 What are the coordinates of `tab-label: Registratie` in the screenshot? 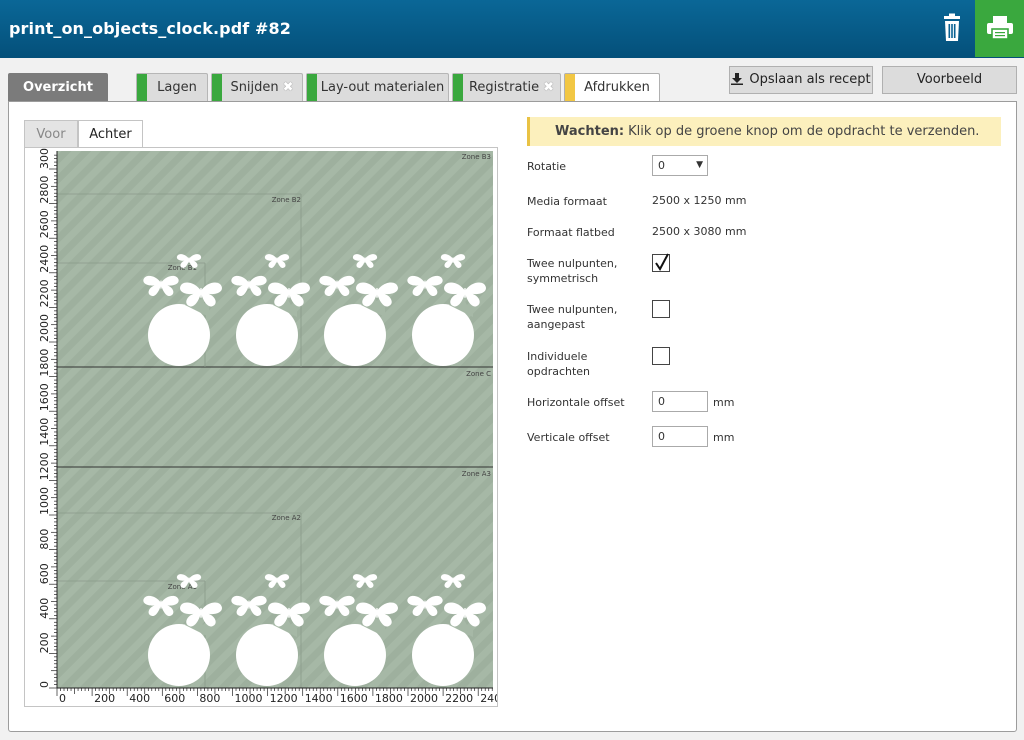 It's located at (504, 87).